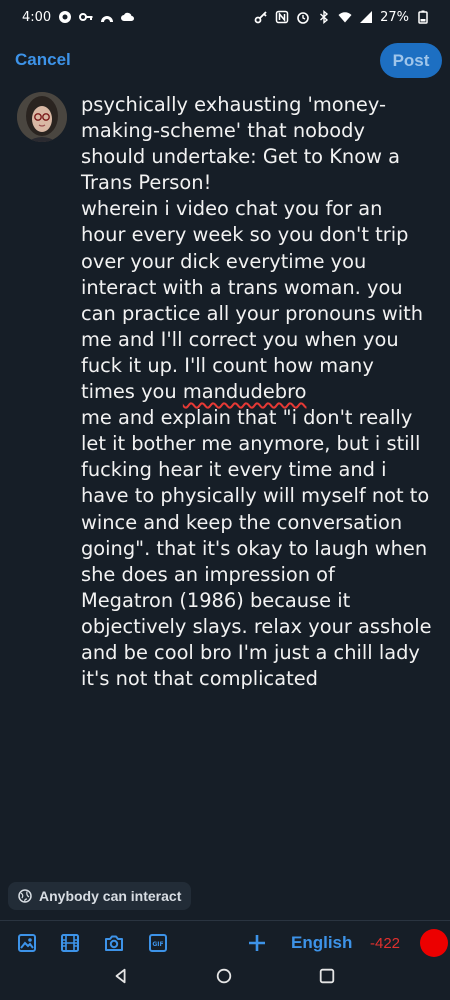 The width and height of the screenshot is (450, 1000). I want to click on avatar, so click(42, 117).